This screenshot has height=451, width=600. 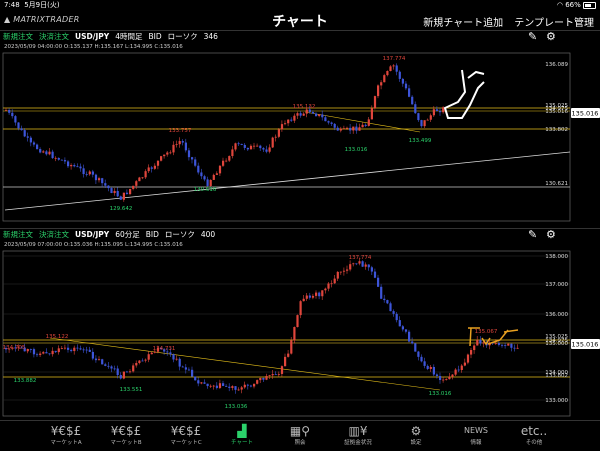 What do you see at coordinates (152, 234) in the screenshot?
I see `chart2-side-select: BID` at bounding box center [152, 234].